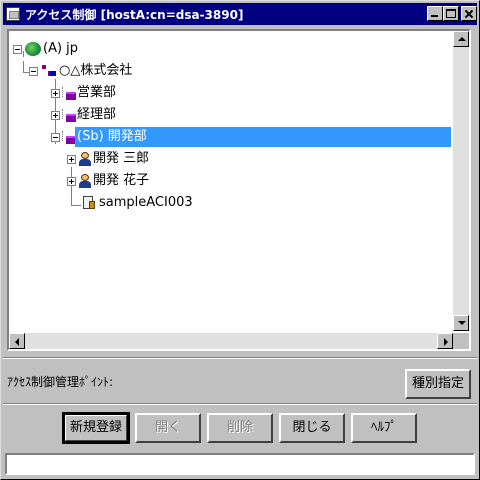 The width and height of the screenshot is (480, 480). I want to click on window-title: アクセス制御 [hostA:cn=dsa-3890], so click(134, 15).